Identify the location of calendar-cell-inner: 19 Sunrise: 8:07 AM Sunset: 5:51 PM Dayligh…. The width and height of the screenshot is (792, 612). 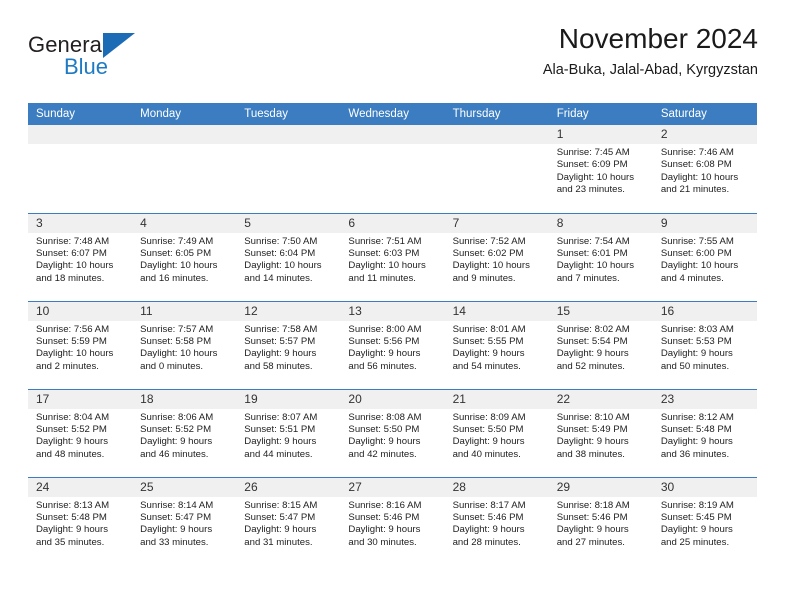
(288, 433).